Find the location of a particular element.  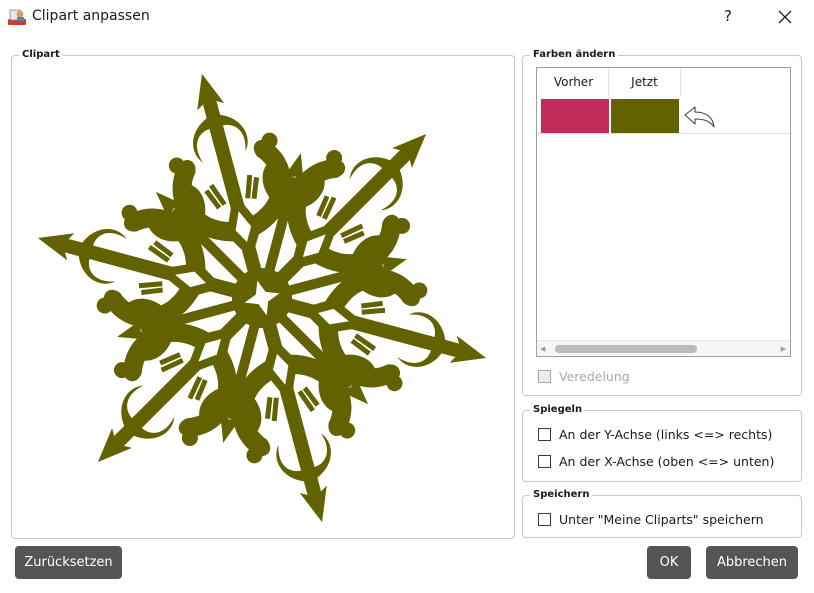

close-icon is located at coordinates (785, 17).